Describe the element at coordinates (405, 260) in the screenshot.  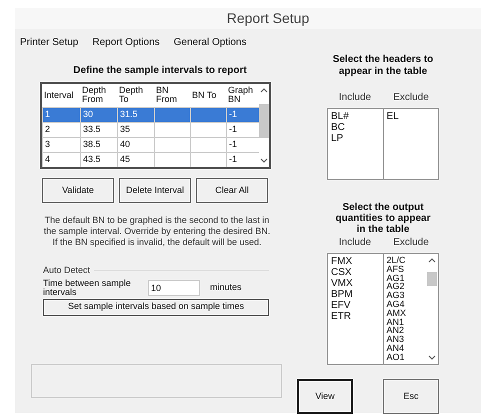
I see `list-item: 2L/C` at that location.